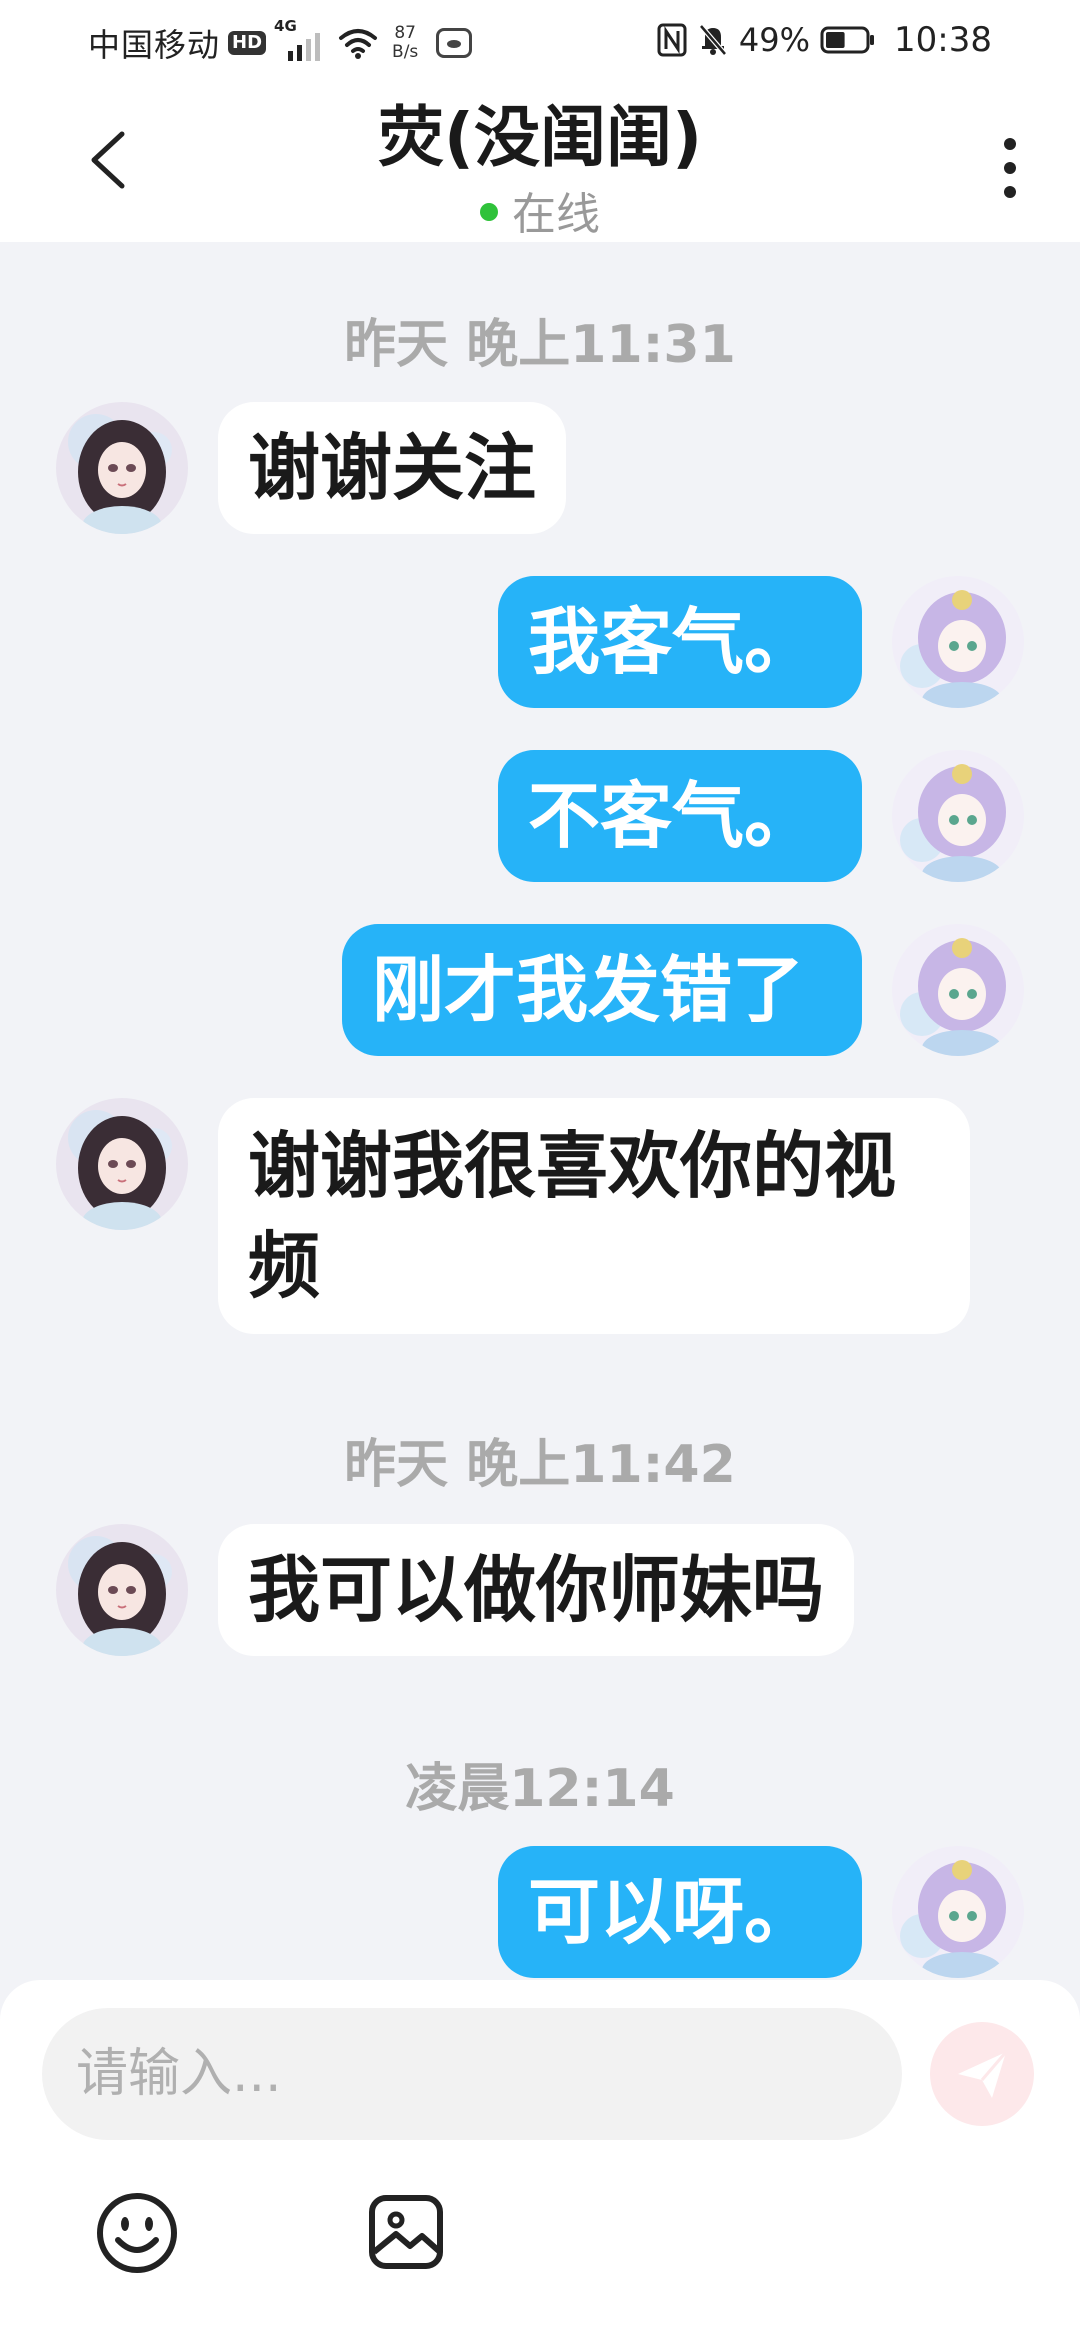  I want to click on carrier-name: 中国移动, so click(154, 45).